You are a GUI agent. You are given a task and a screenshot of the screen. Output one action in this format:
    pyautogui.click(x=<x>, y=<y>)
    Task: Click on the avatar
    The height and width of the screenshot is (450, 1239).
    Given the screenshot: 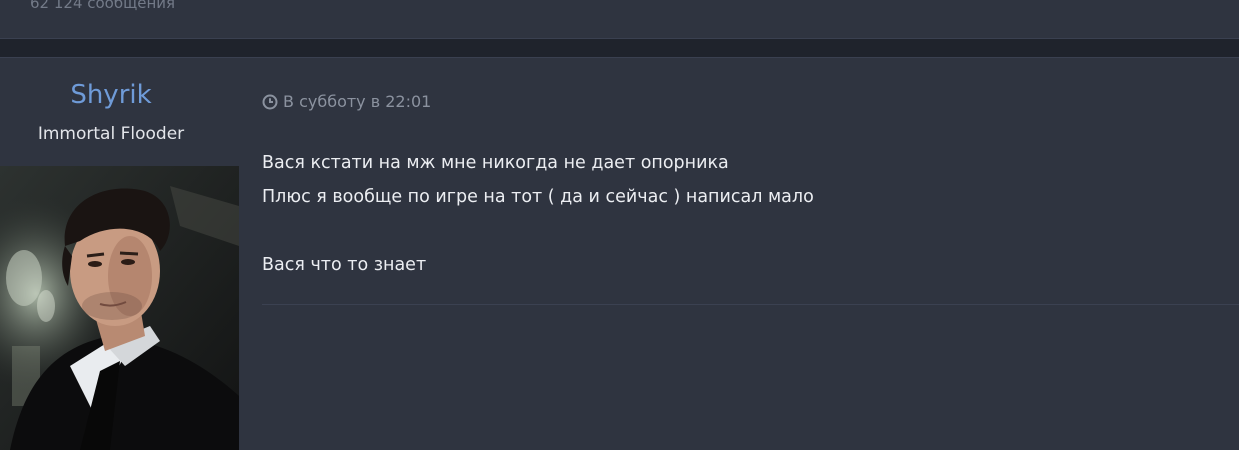 What is the action you would take?
    pyautogui.click(x=119, y=308)
    